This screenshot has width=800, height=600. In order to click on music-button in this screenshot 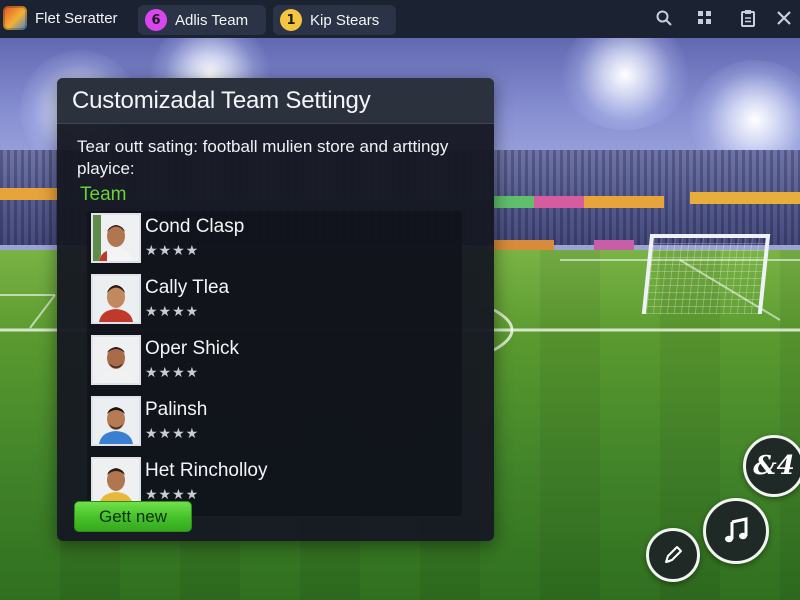, I will do `click(736, 531)`.